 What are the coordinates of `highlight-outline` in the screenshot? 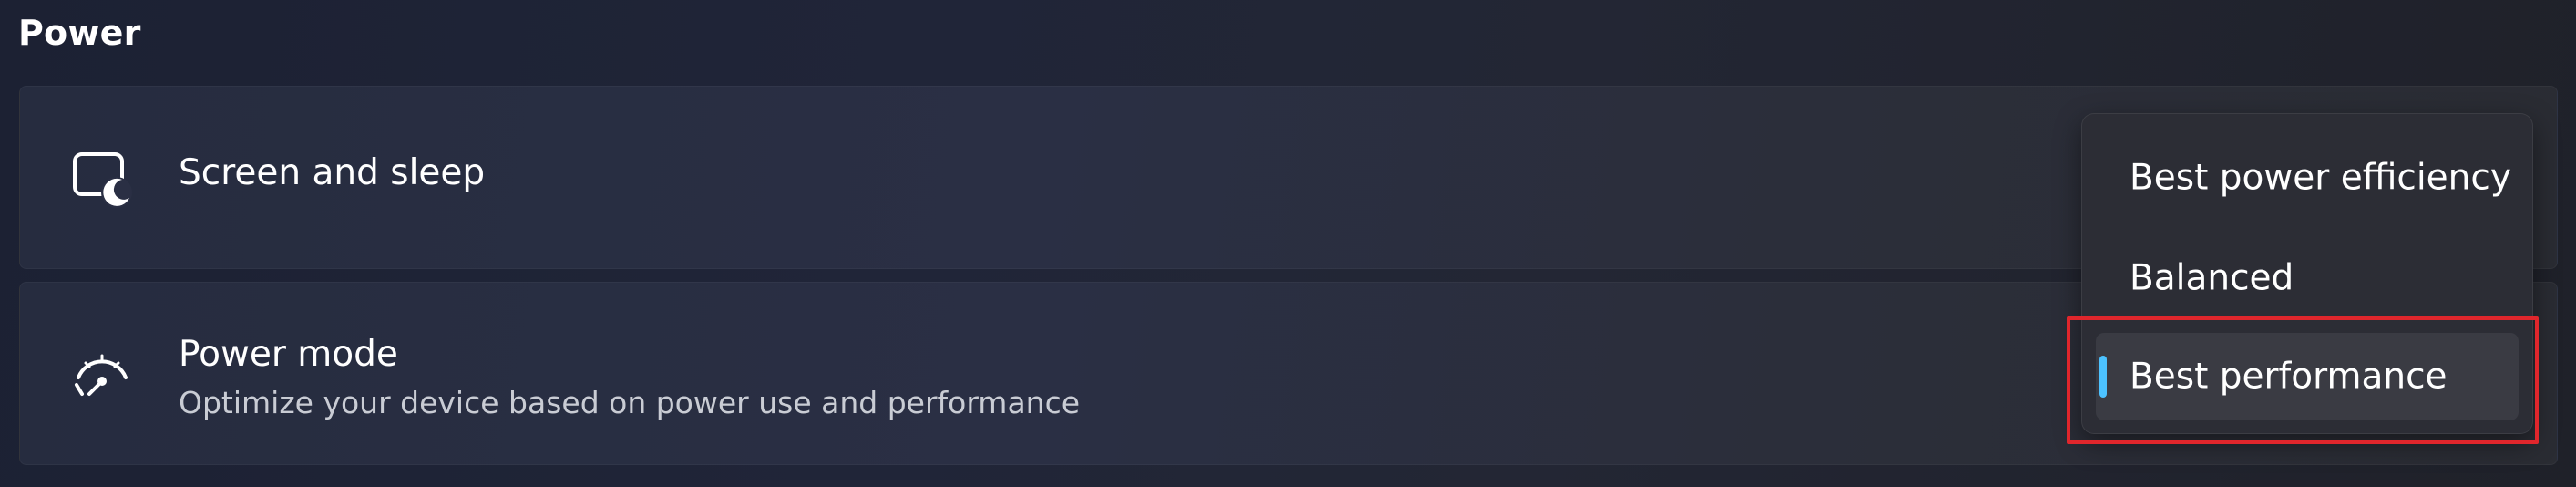 It's located at (2303, 380).